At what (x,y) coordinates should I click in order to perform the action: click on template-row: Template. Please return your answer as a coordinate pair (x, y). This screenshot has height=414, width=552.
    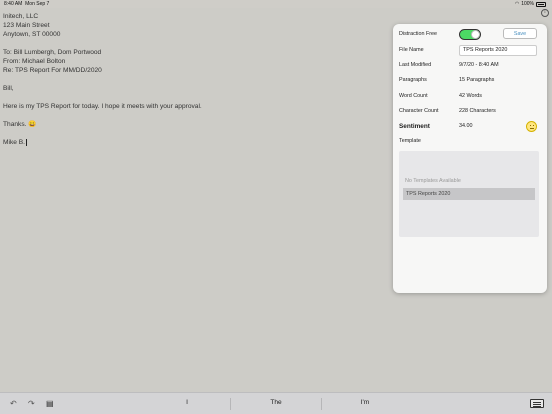
    Looking at the image, I should click on (470, 141).